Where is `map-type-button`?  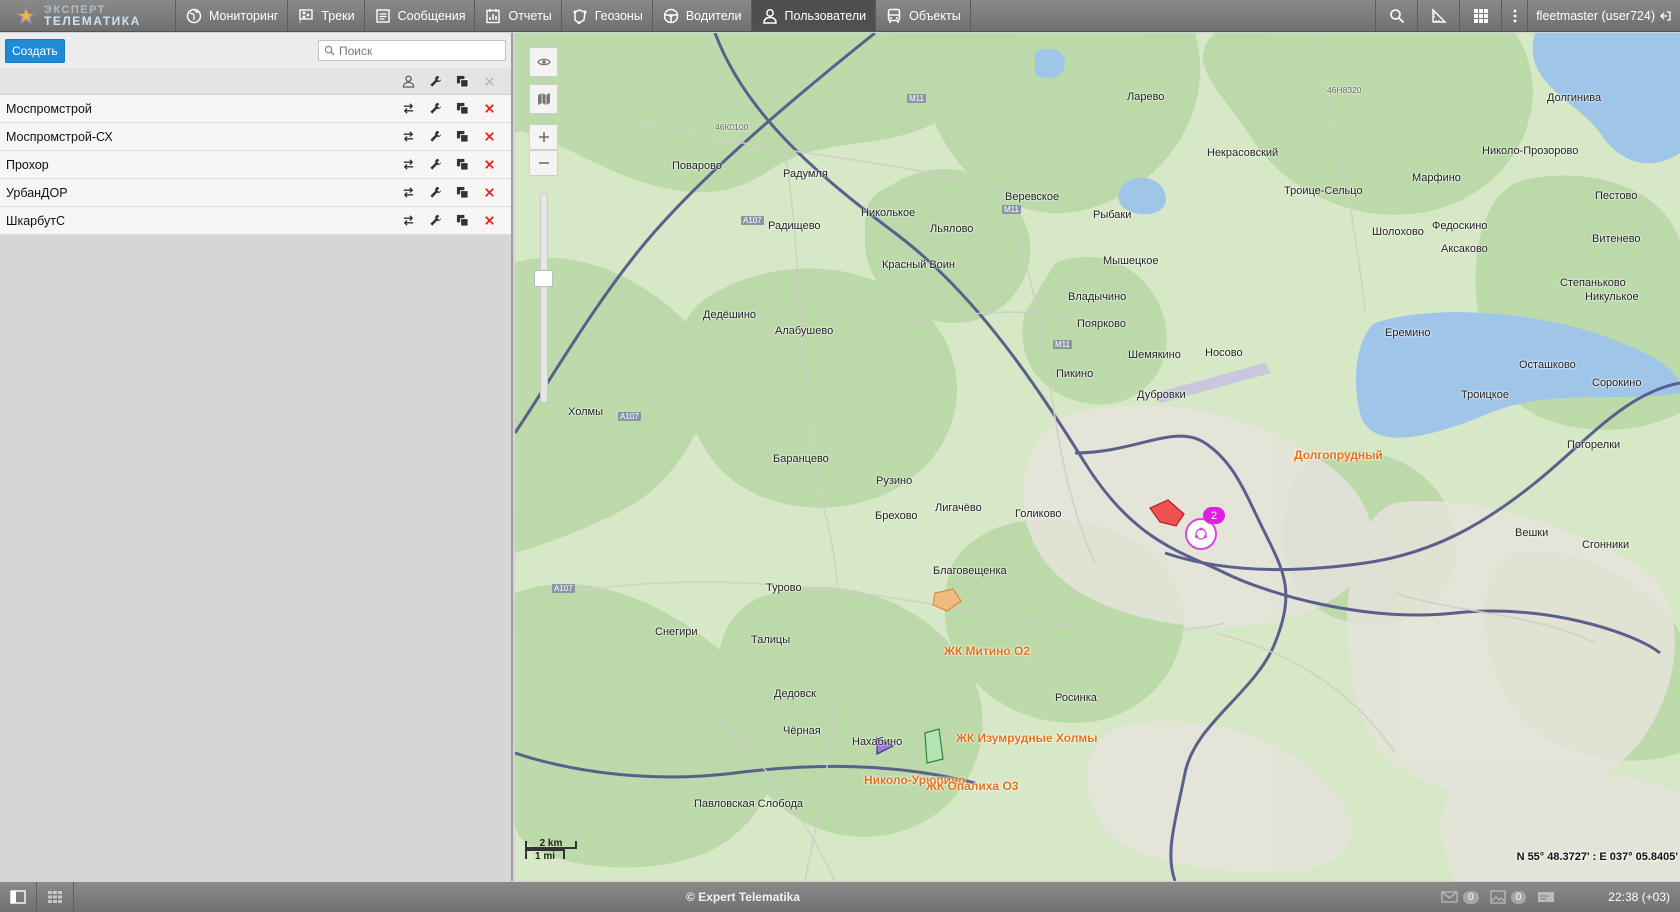 map-type-button is located at coordinates (543, 99).